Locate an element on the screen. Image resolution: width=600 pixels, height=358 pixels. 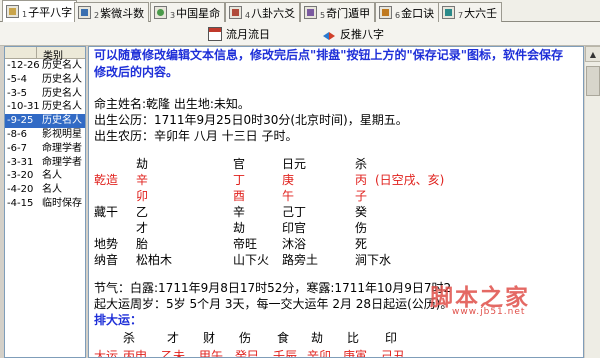
liuren-icon is located at coordinates (448, 12).